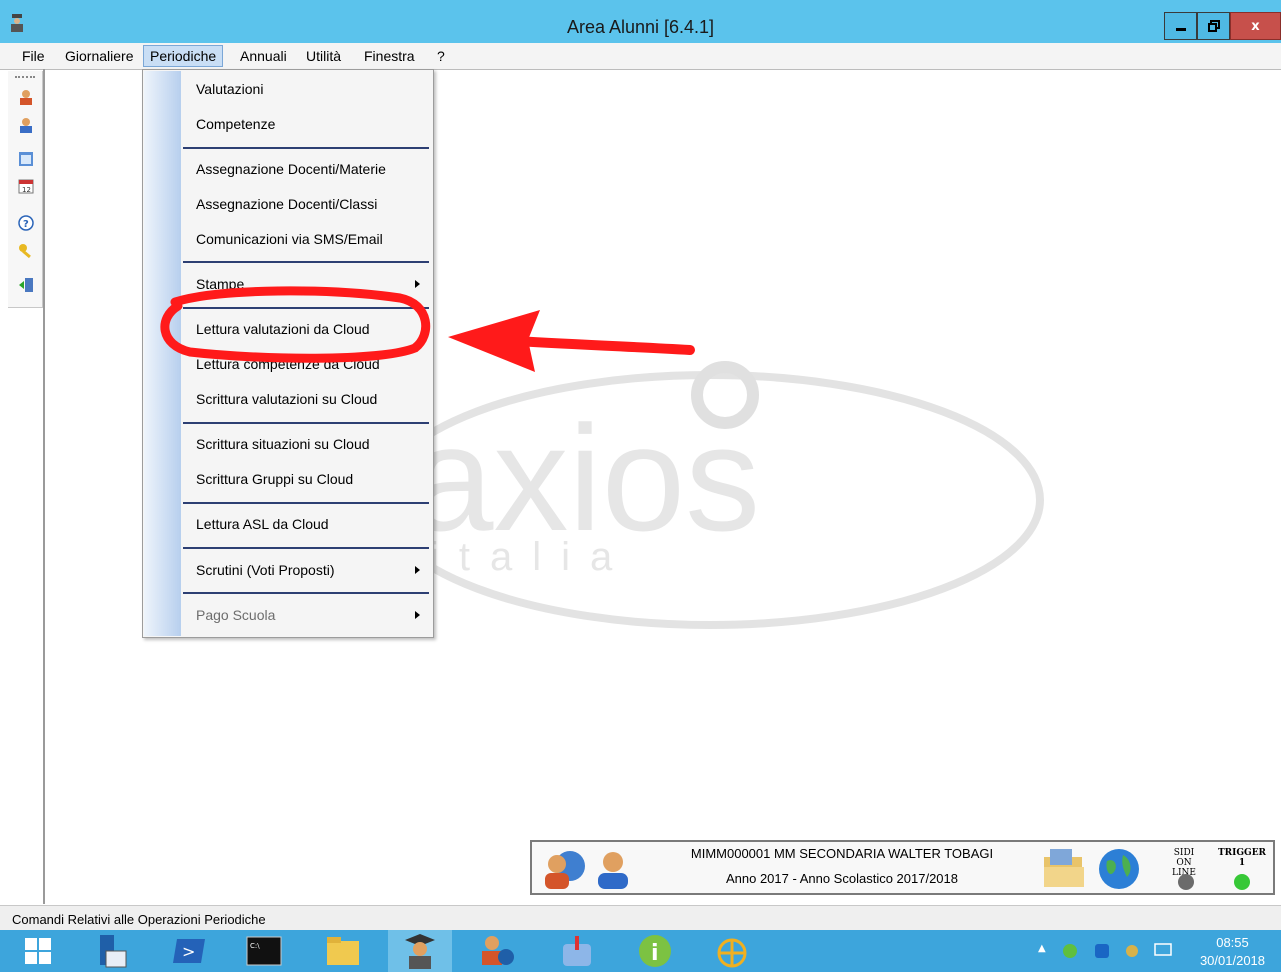 The height and width of the screenshot is (972, 1281). What do you see at coordinates (1180, 26) in the screenshot?
I see `minimize-button` at bounding box center [1180, 26].